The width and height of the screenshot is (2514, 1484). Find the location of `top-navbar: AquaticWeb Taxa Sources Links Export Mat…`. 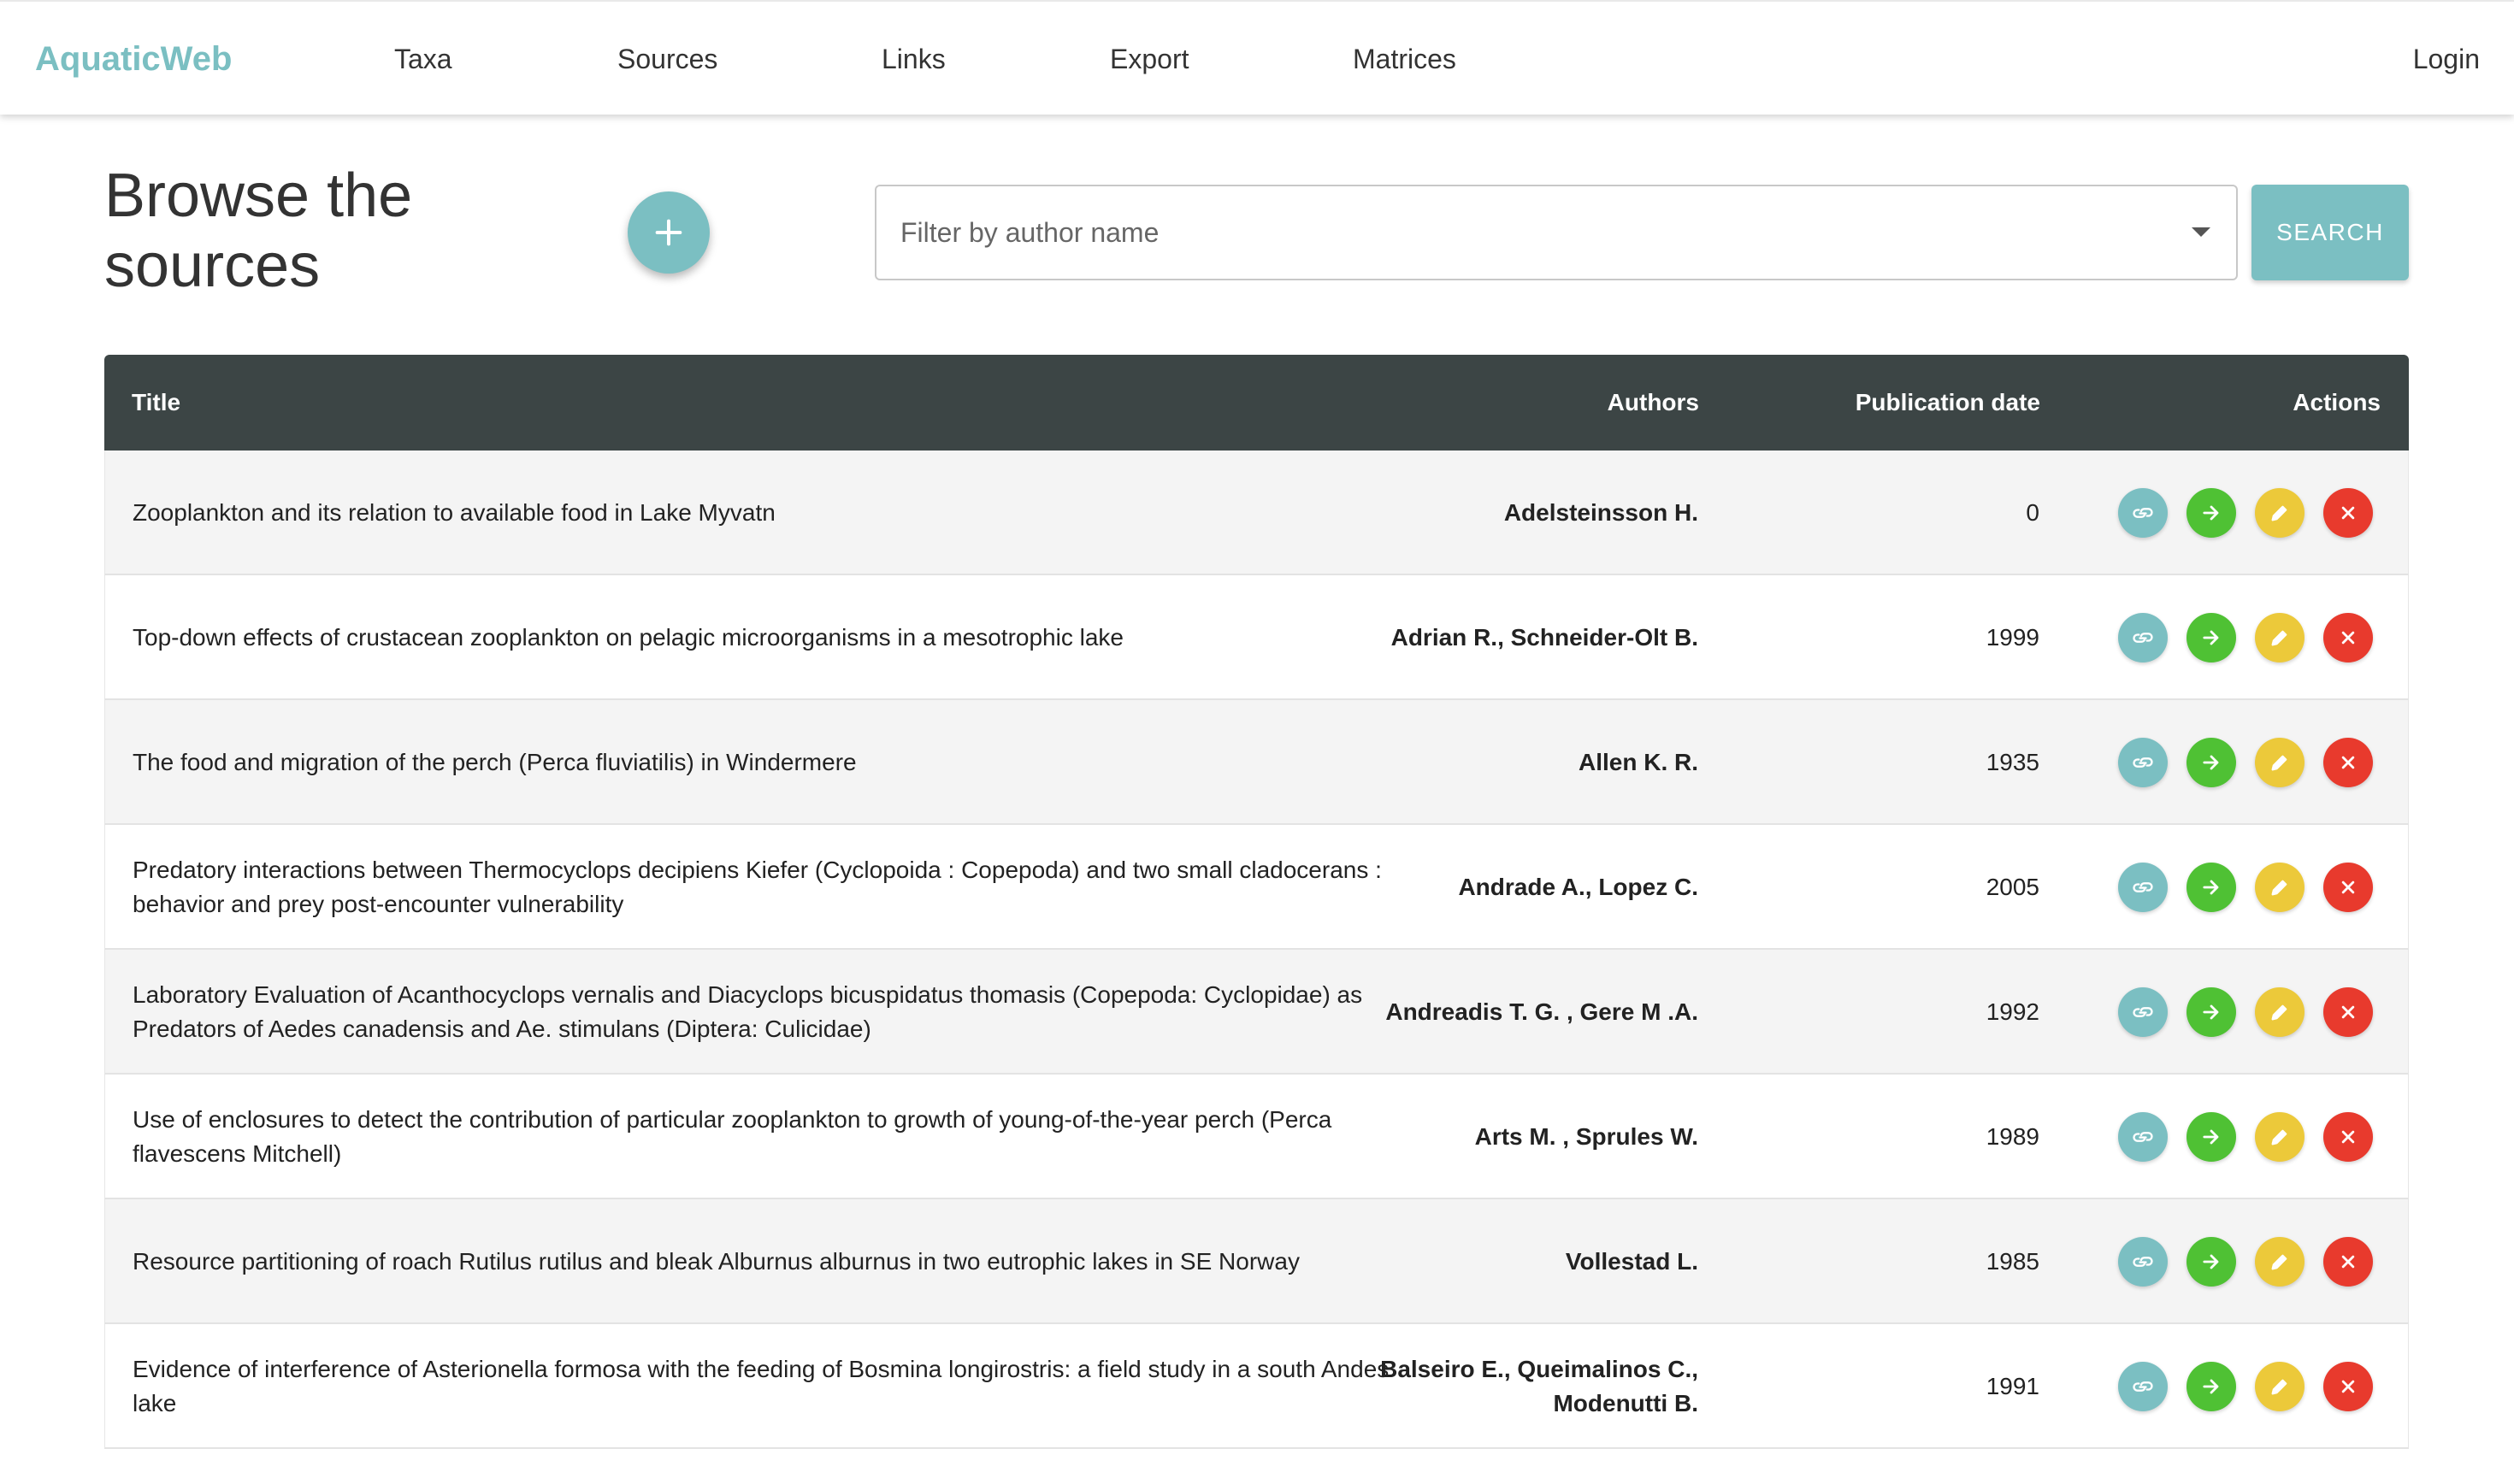

top-navbar: AquaticWeb Taxa Sources Links Export Mat… is located at coordinates (1257, 58).